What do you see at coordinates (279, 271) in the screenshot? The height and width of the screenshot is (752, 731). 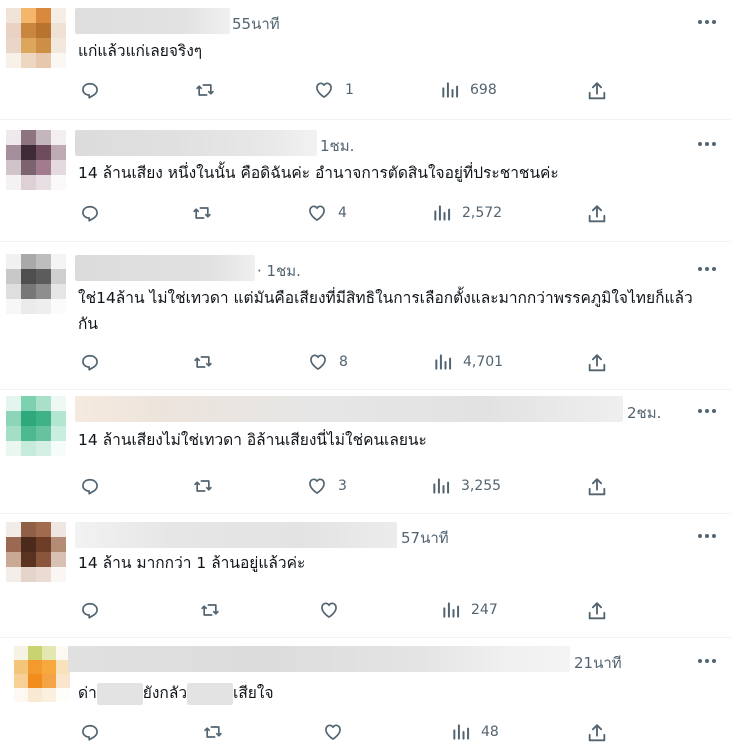 I see `timestamp: · 1ชม.` at bounding box center [279, 271].